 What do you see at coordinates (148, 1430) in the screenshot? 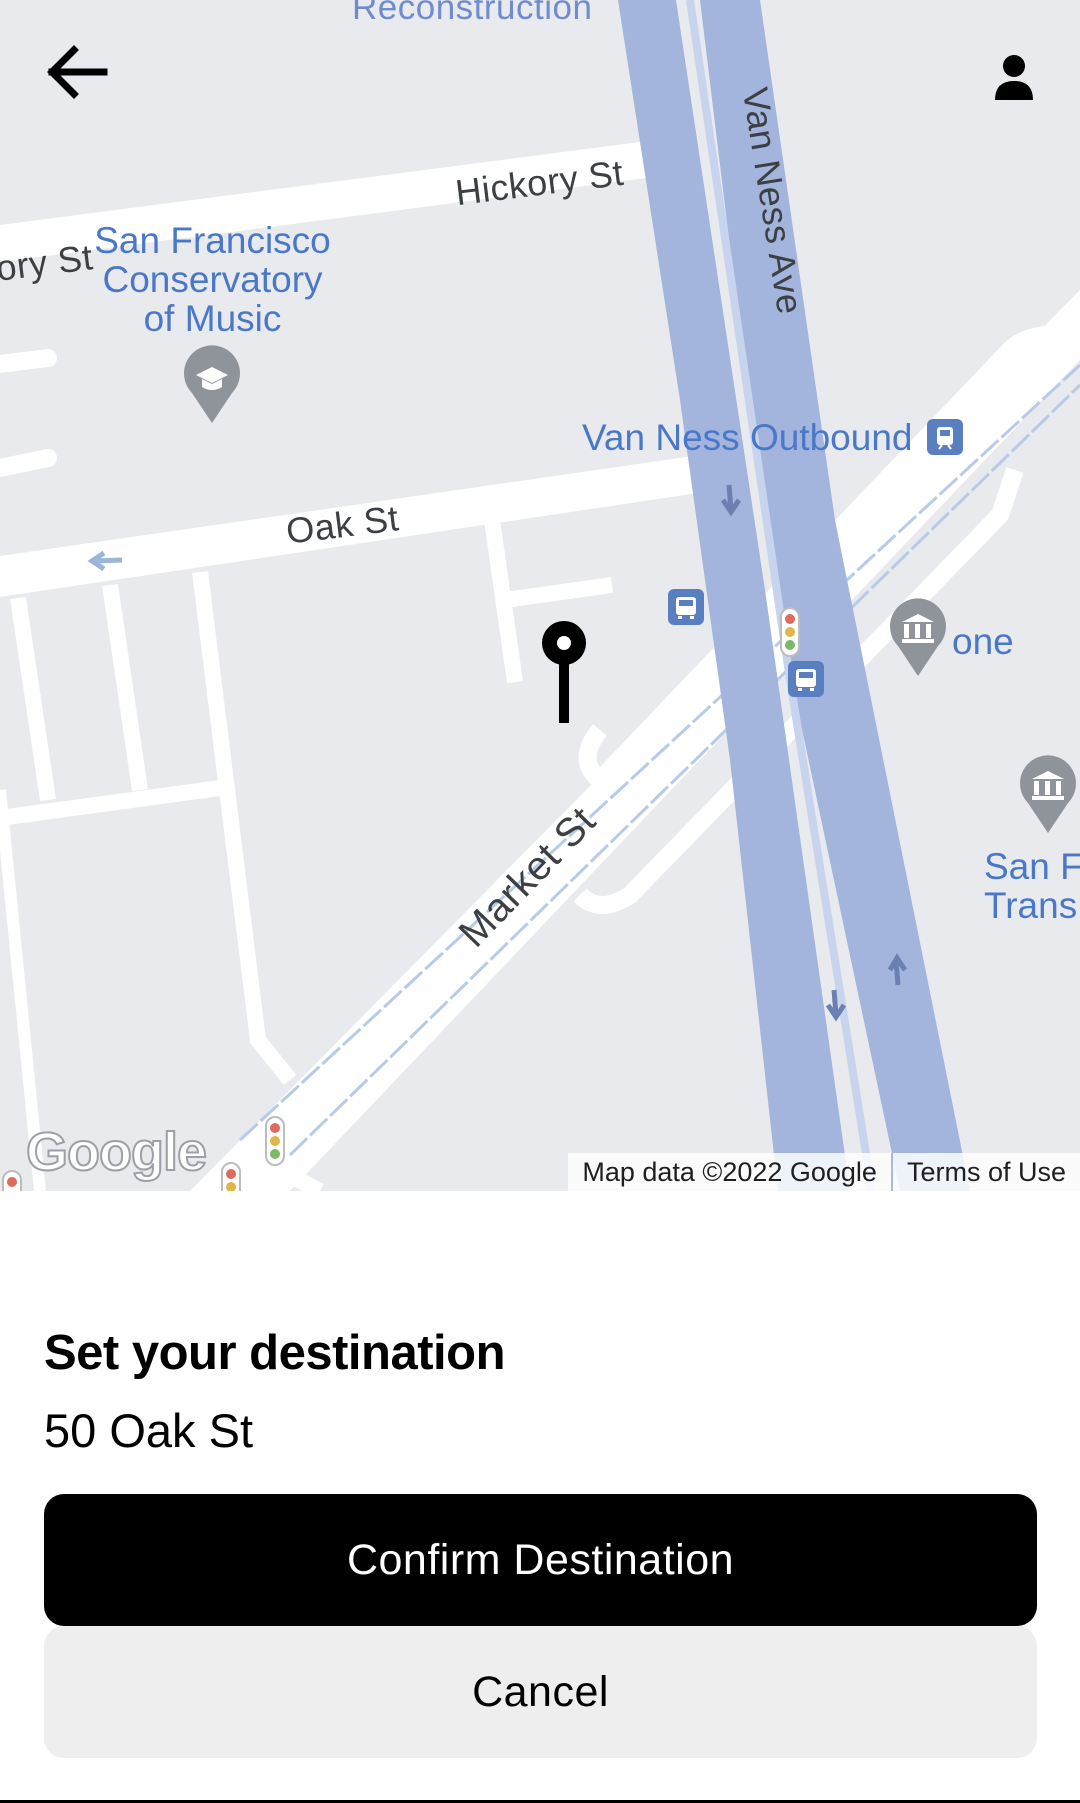
I see `destination-address: 50 Oak St` at bounding box center [148, 1430].